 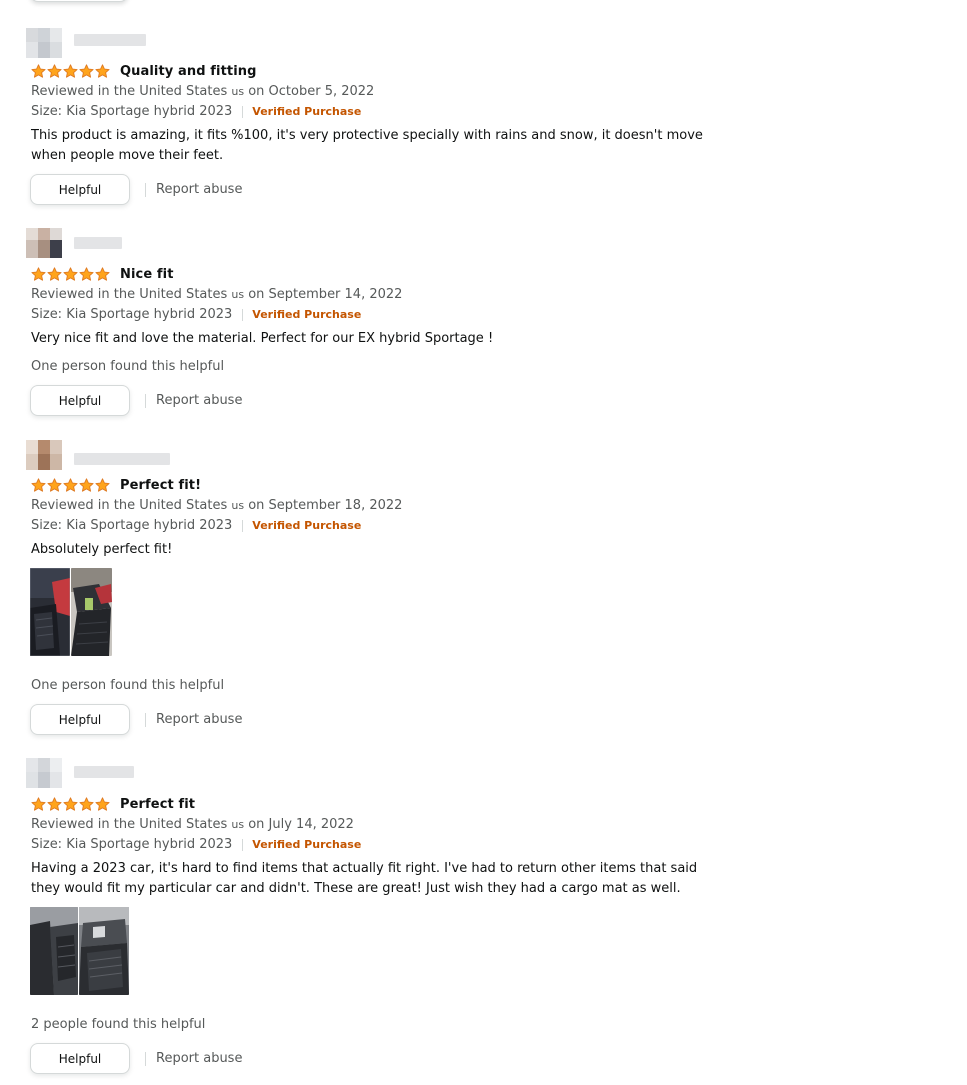 What do you see at coordinates (116, 485) in the screenshot?
I see `rating-row: Perfect fit!` at bounding box center [116, 485].